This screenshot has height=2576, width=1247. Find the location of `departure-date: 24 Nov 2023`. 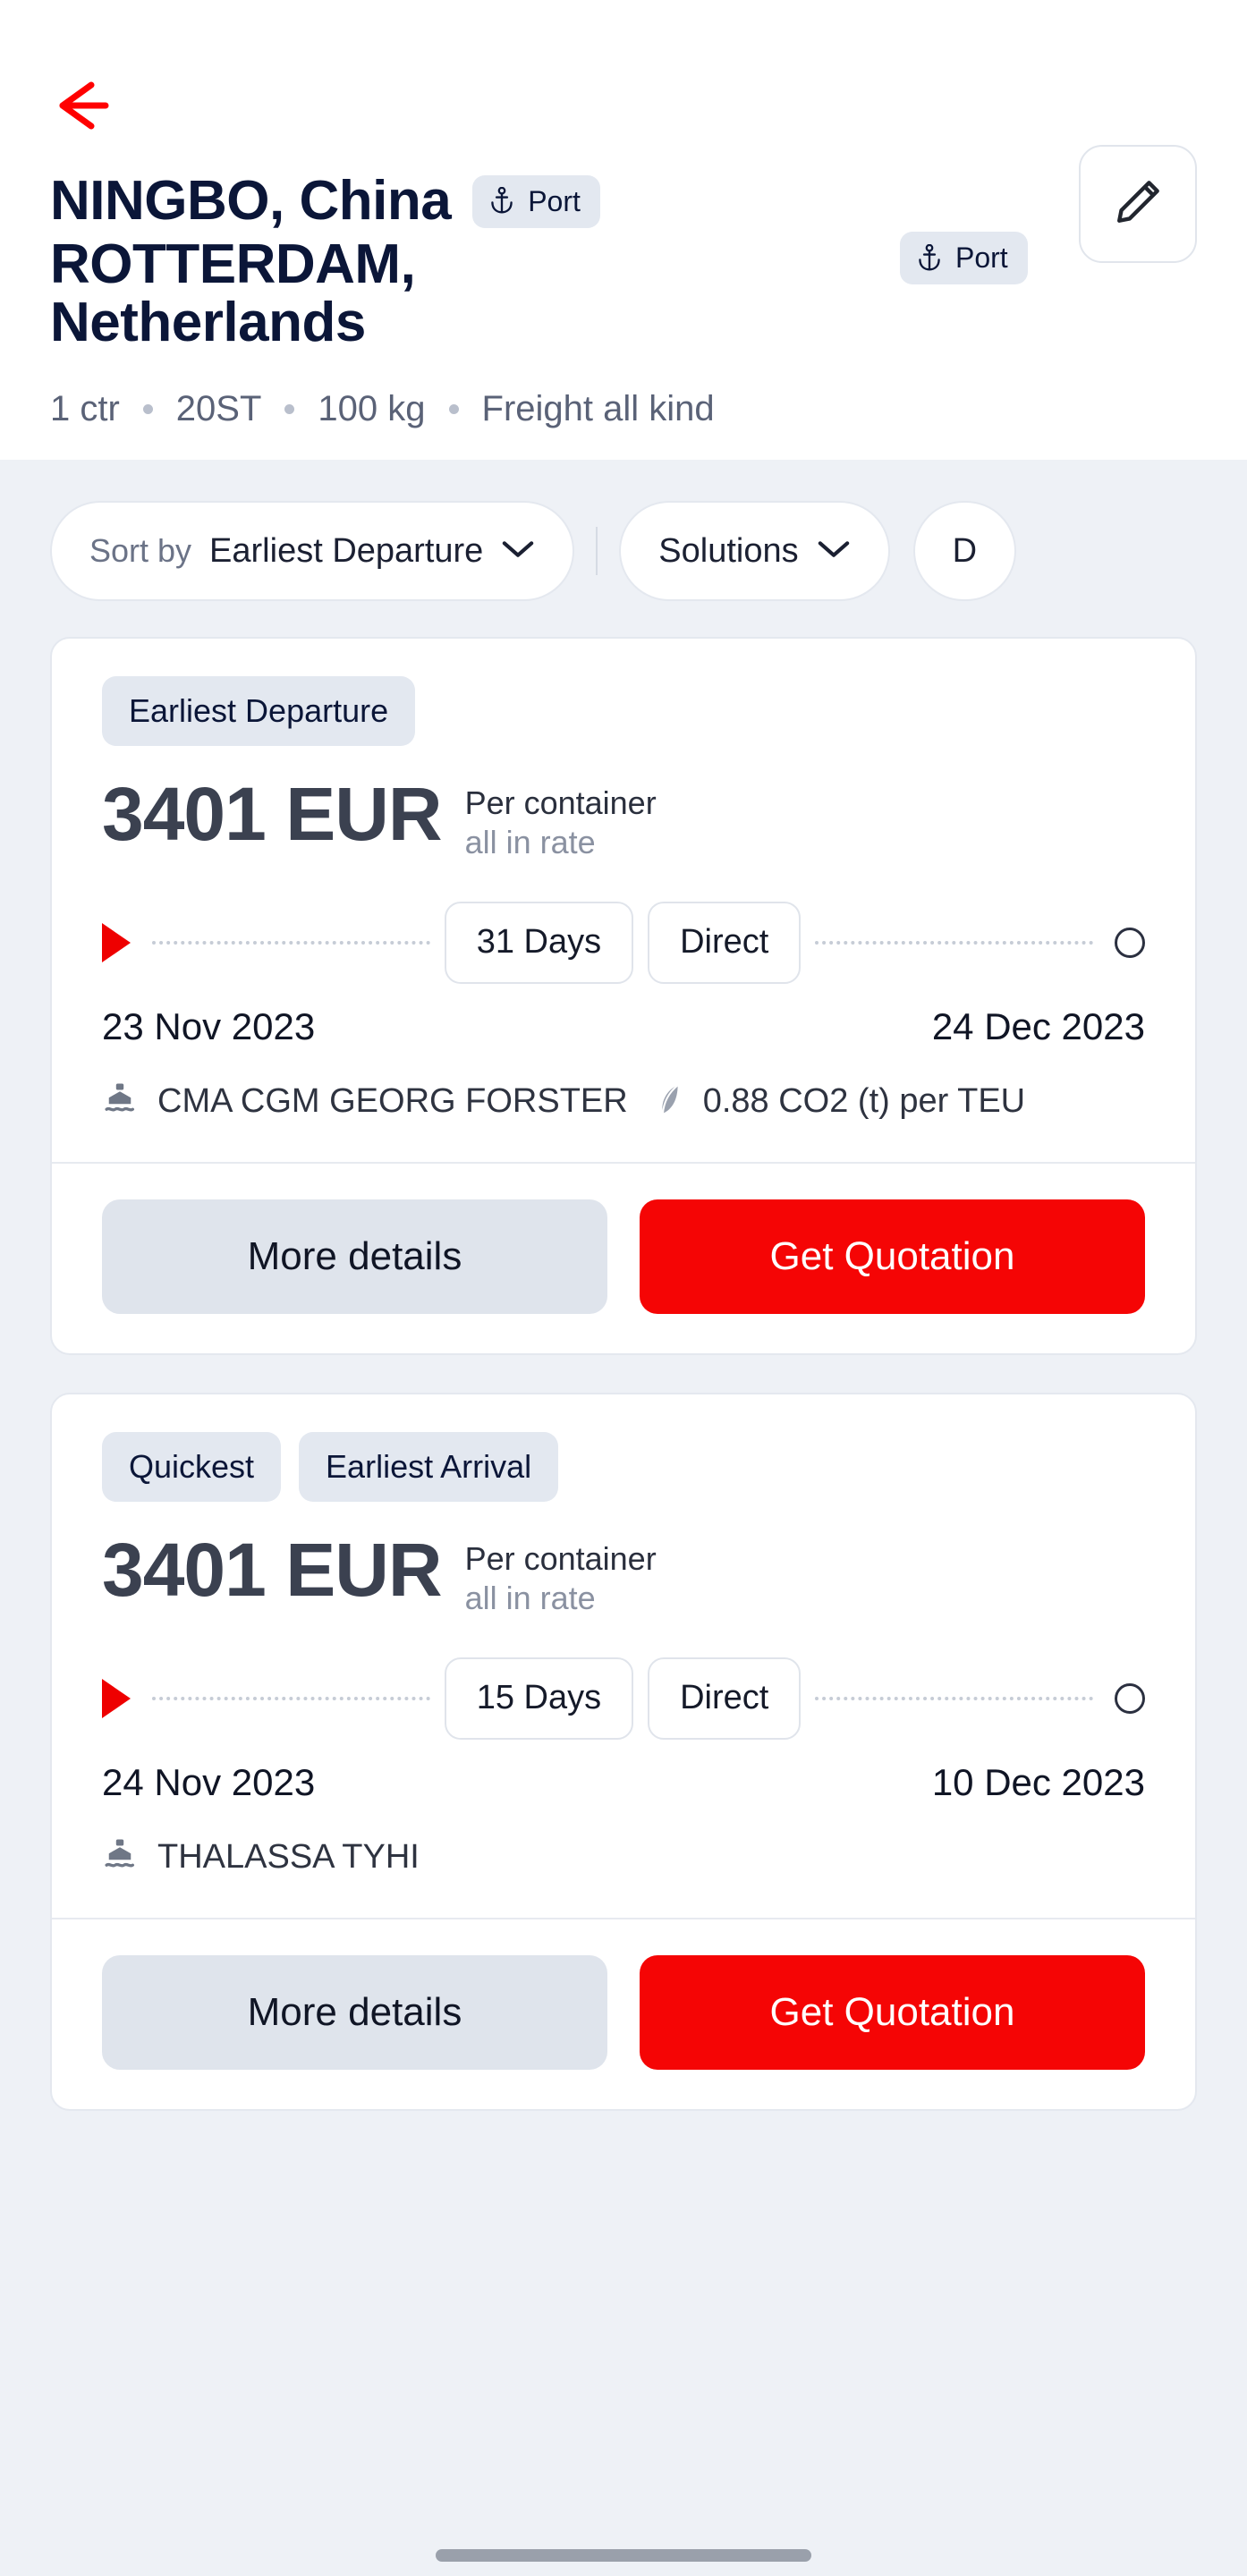

departure-date: 24 Nov 2023 is located at coordinates (209, 1781).